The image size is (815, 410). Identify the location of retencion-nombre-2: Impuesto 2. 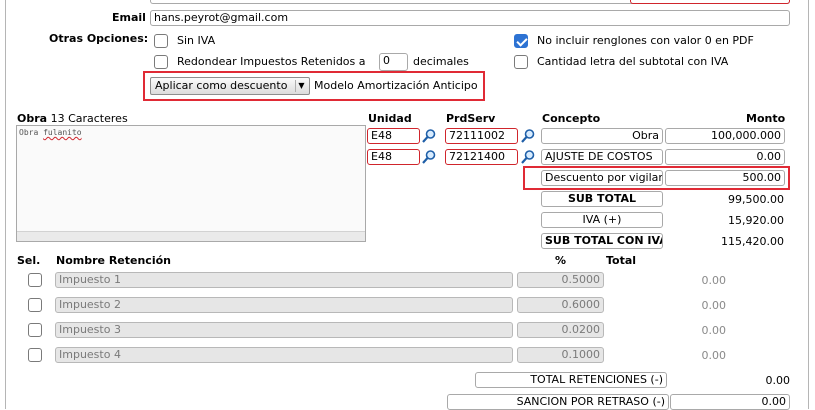
(284, 305).